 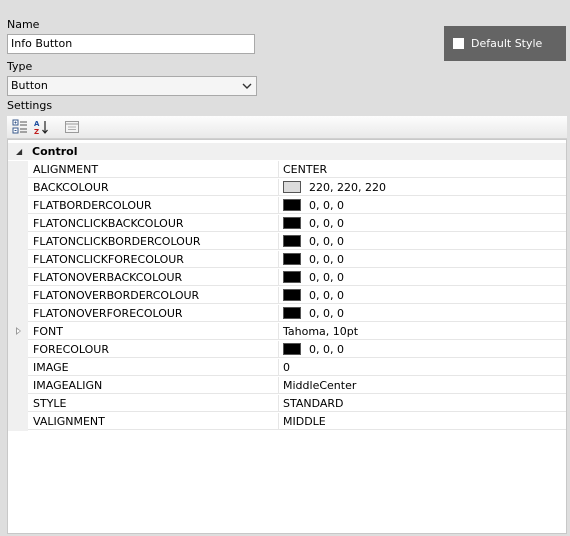 What do you see at coordinates (153, 169) in the screenshot?
I see `property-name: ALIGNMENT` at bounding box center [153, 169].